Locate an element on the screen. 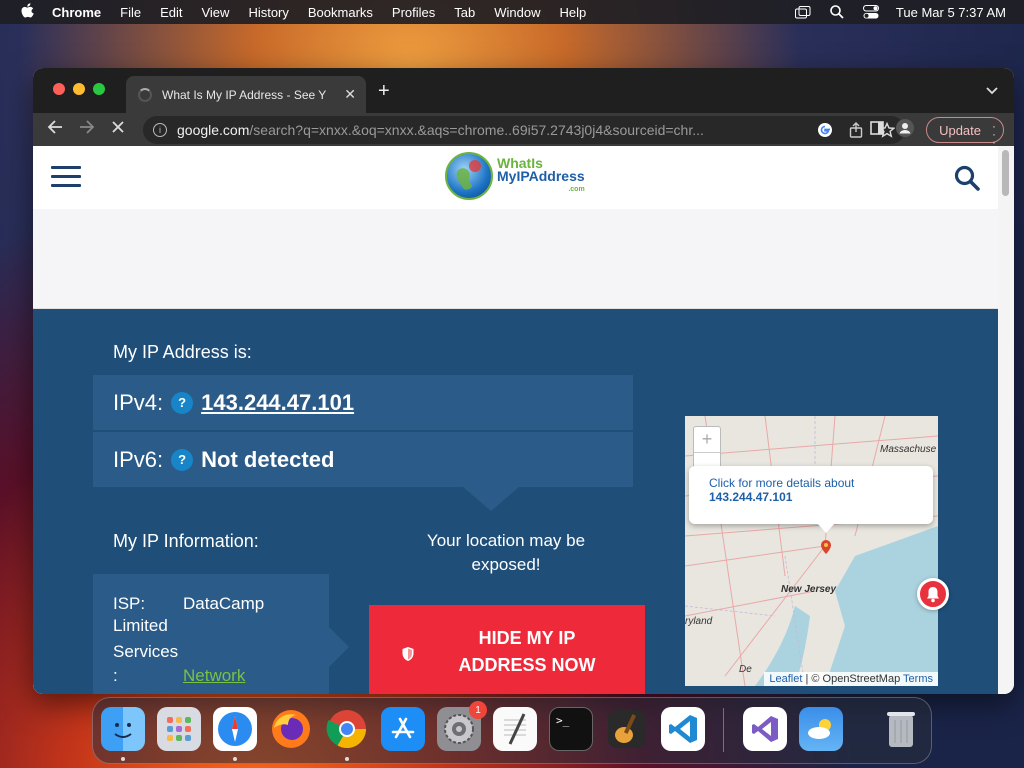 The image size is (1024, 768). menu-profiles: Profiles is located at coordinates (413, 12).